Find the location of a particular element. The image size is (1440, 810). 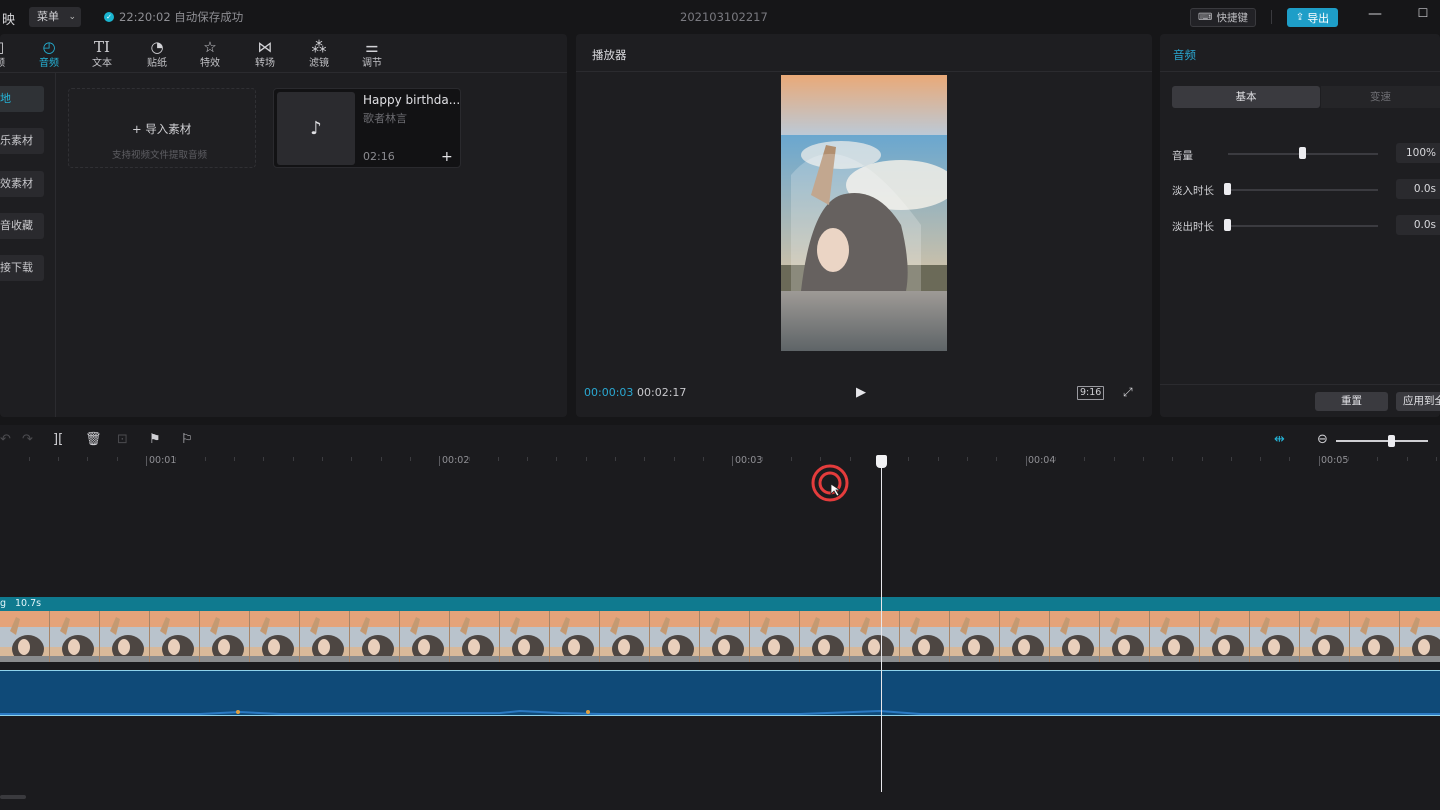

video-clip-thumbnails is located at coordinates (720, 636).